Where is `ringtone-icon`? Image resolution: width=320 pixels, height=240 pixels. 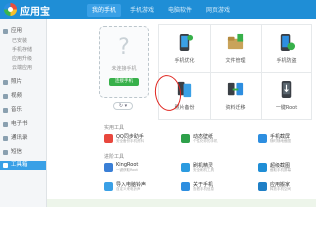 ringtone-icon is located at coordinates (108, 186).